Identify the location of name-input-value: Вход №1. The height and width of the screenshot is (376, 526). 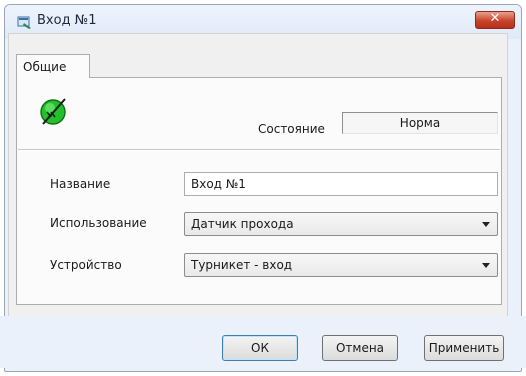
(218, 184).